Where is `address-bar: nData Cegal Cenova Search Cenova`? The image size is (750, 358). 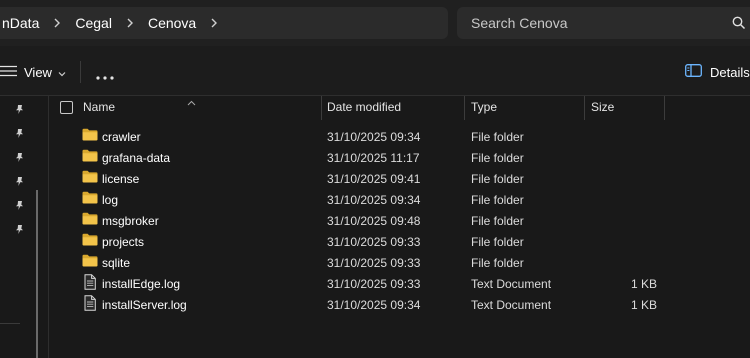
address-bar: nData Cegal Cenova Search Cenova is located at coordinates (375, 23).